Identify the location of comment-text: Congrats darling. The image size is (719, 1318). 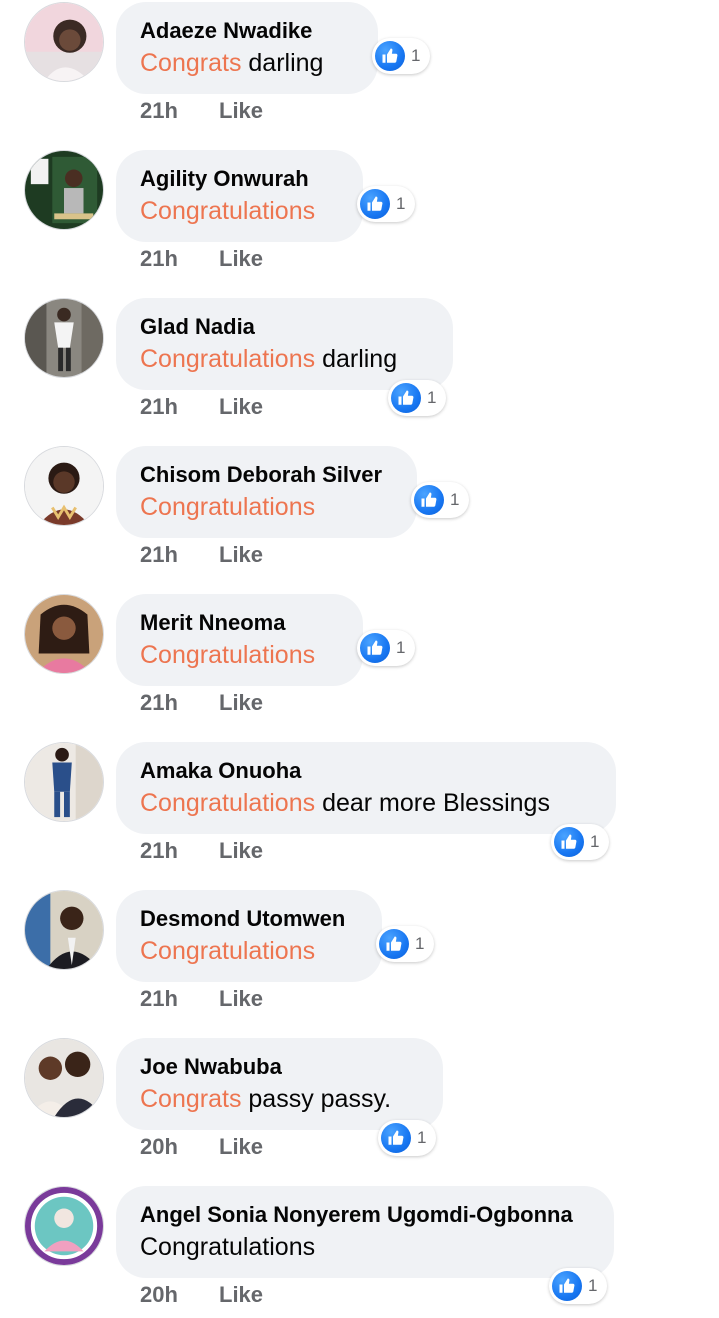
(247, 63).